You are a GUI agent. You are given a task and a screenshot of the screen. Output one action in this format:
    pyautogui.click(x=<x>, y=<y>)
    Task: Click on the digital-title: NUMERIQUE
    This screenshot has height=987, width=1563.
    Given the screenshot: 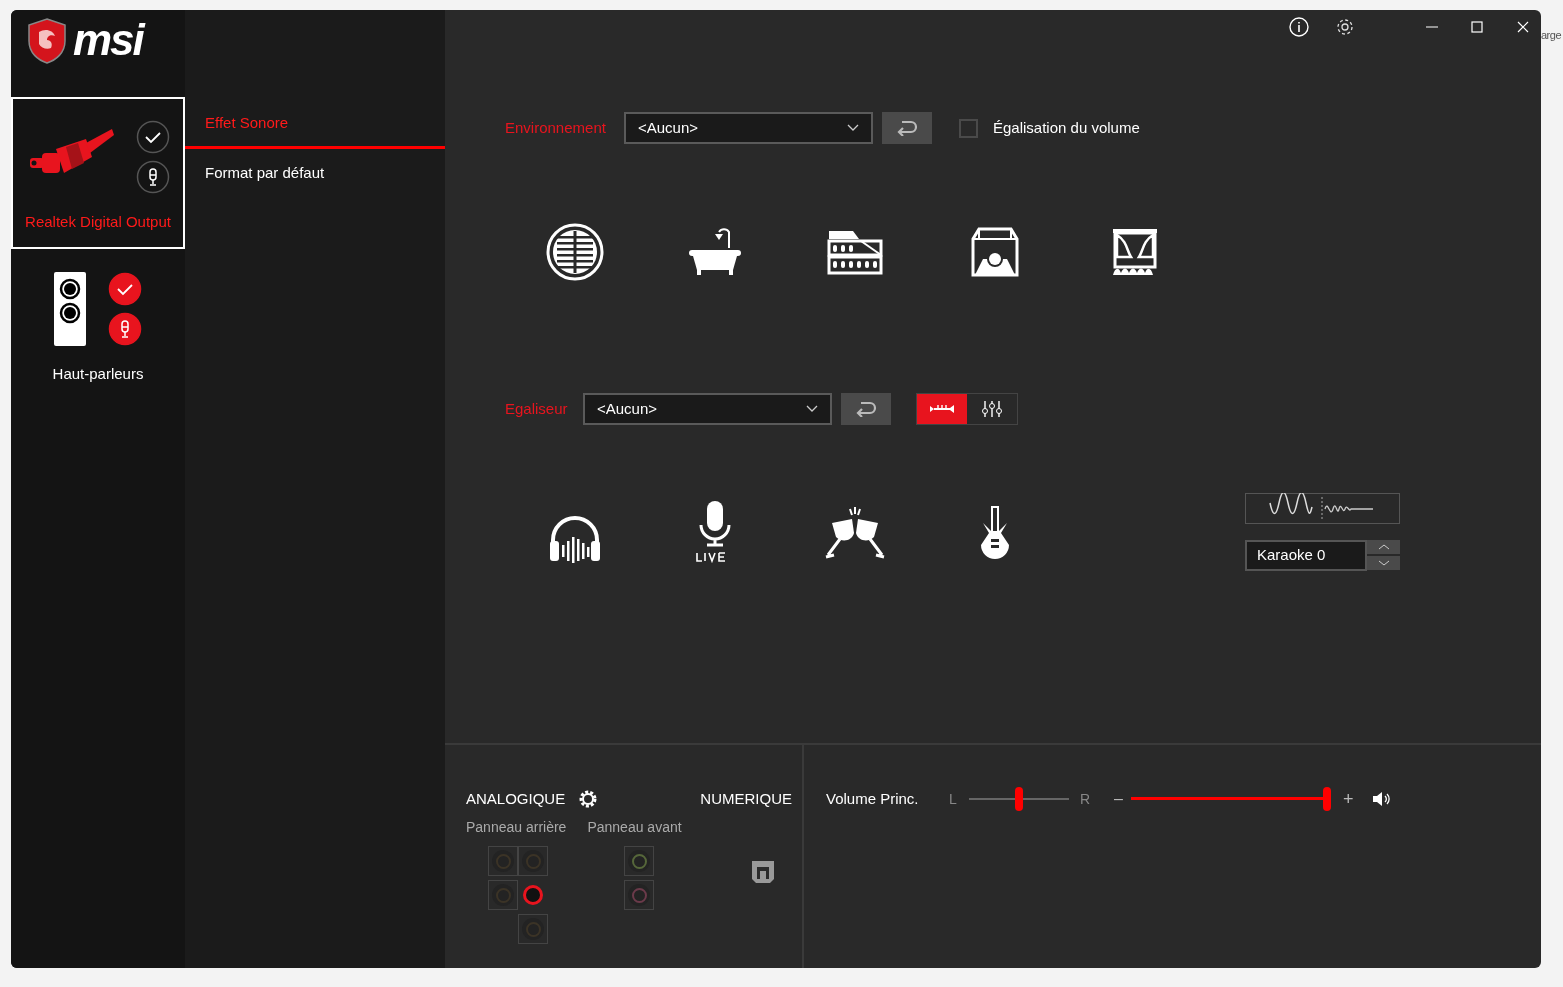 What is the action you would take?
    pyautogui.click(x=746, y=798)
    